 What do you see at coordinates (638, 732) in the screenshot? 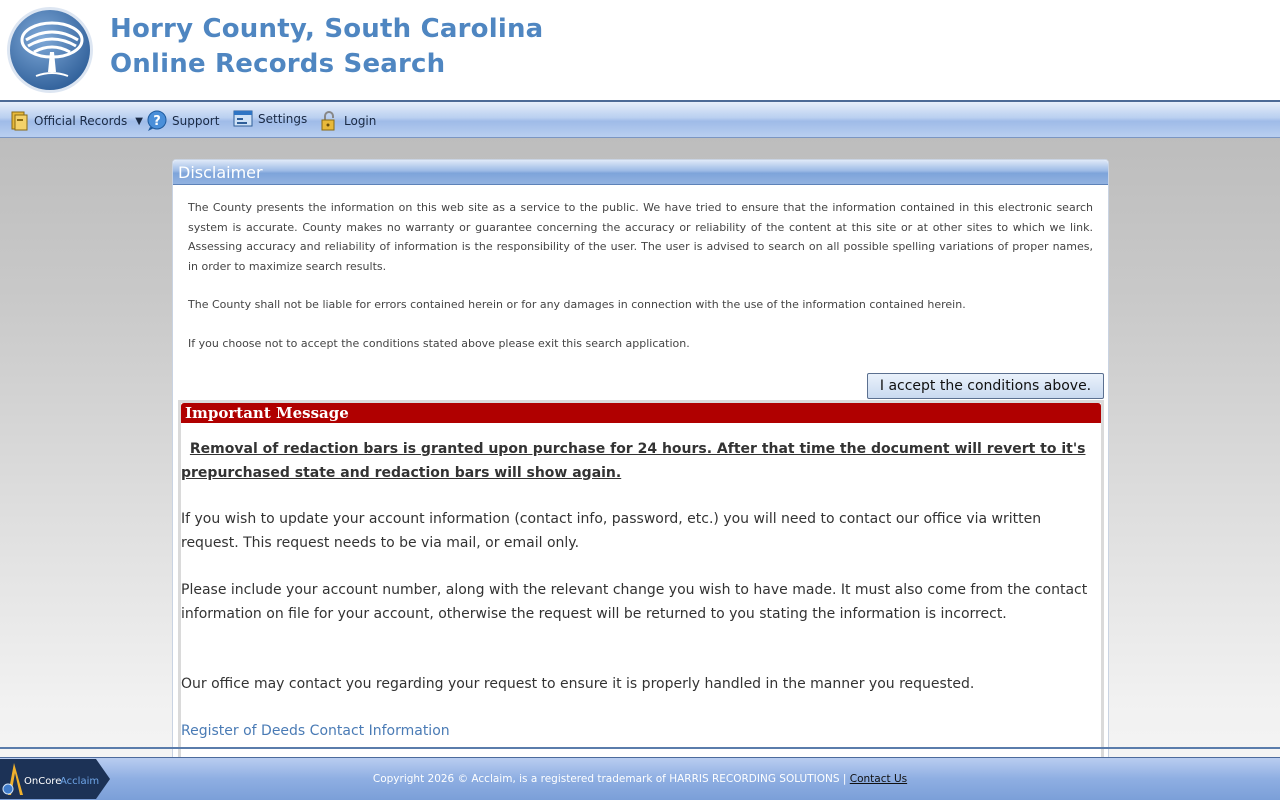
I see `register-of-deeds-contact-link: Register of Deeds Contact Information` at bounding box center [638, 732].